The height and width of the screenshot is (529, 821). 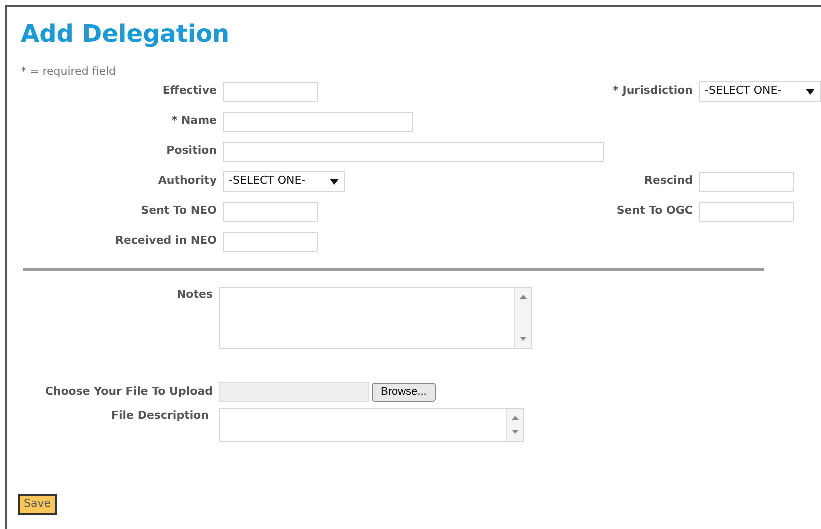 I want to click on field-label: Sent To OGC, so click(x=654, y=211).